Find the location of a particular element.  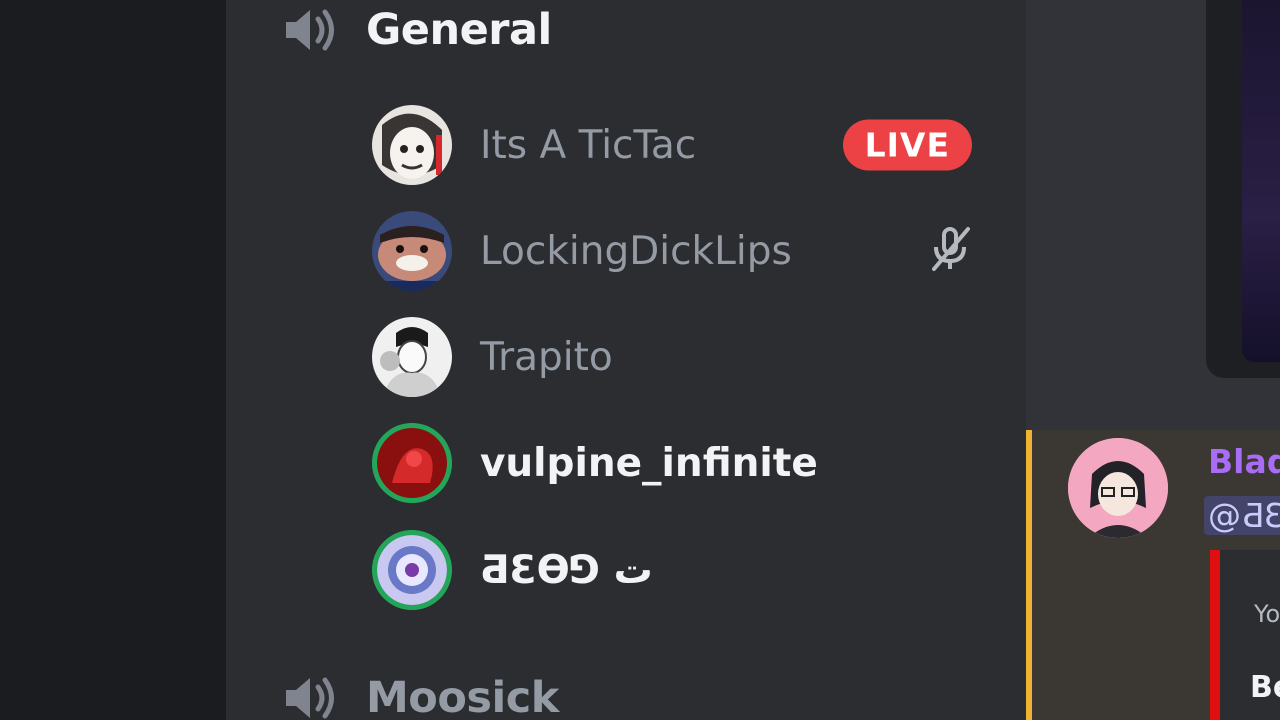

mention-message: Blad @ƋƐ Yo Be is located at coordinates (1153, 575).